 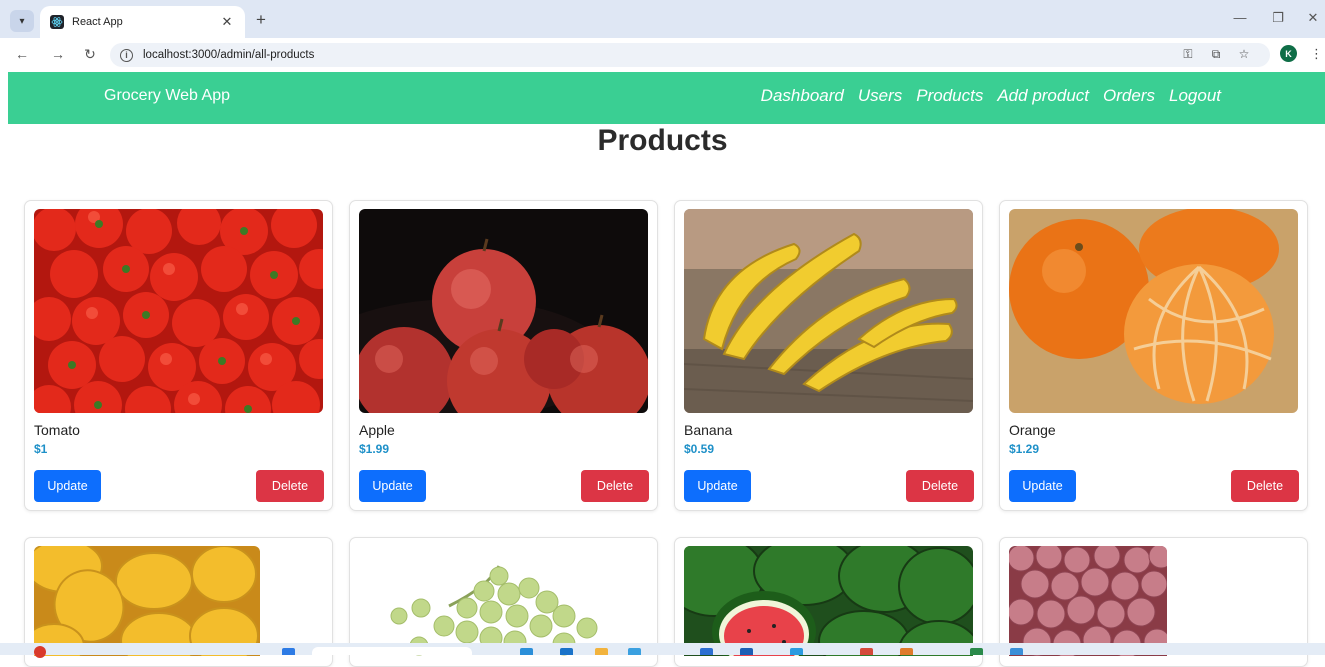 I want to click on product-card: Banana $0.59 Update Delete, so click(x=828, y=355).